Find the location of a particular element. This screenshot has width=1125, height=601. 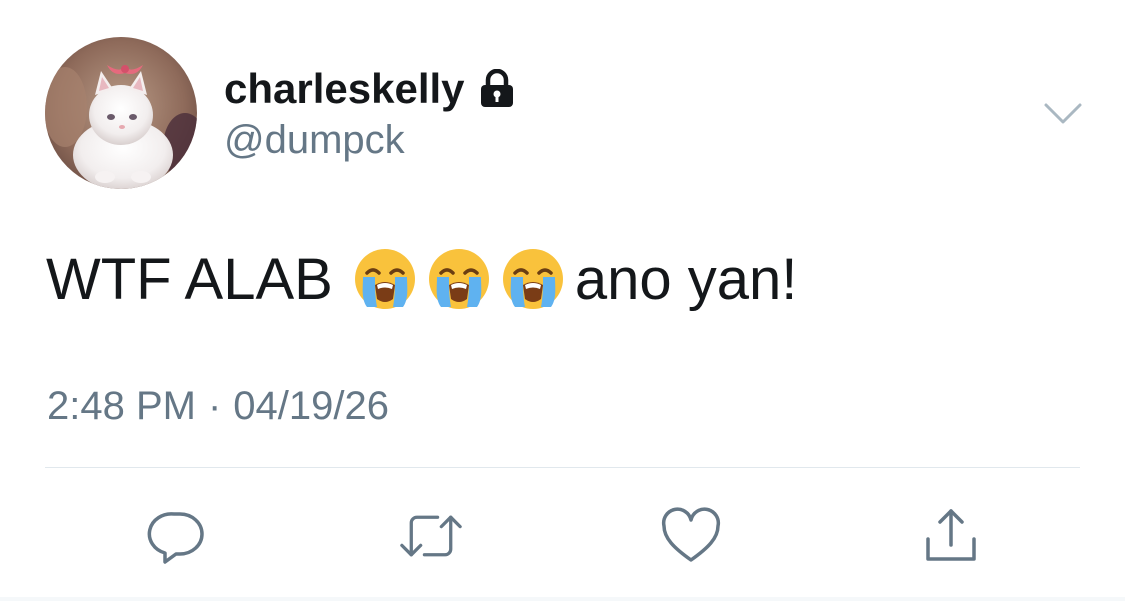

tweet-text-start: WTF ALAB is located at coordinates (189, 279).